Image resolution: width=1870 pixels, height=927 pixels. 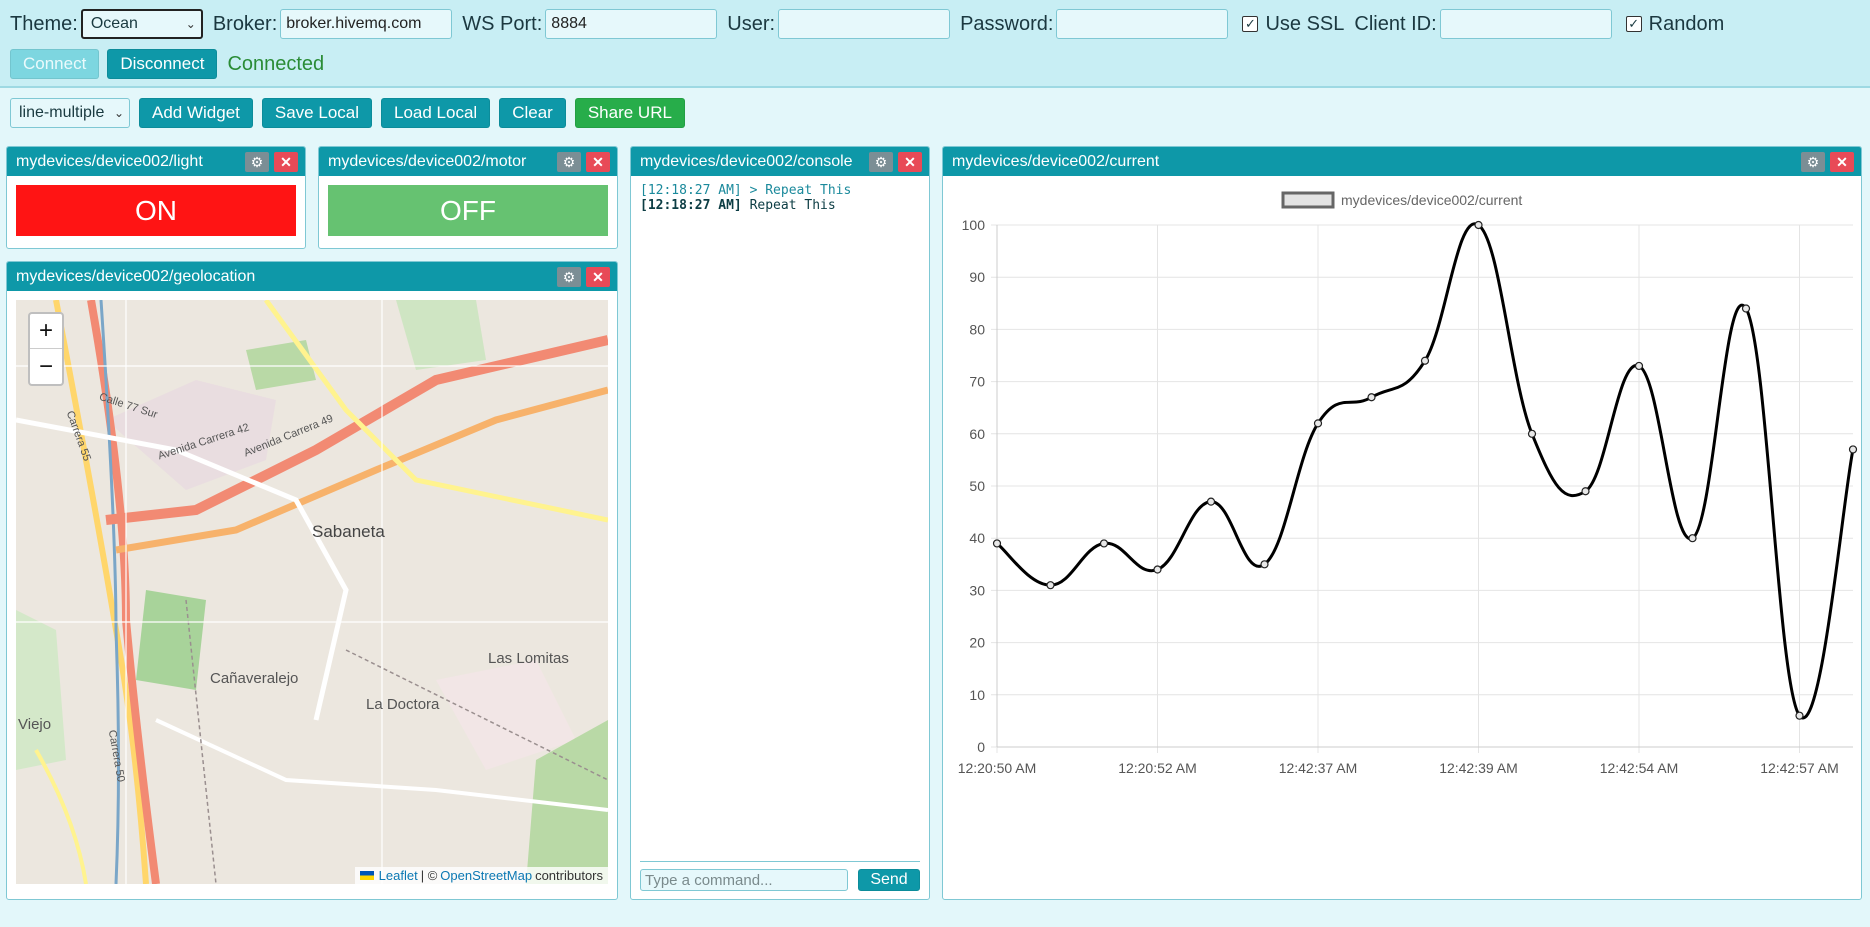 I want to click on map-zoom-control: + −, so click(x=46, y=349).